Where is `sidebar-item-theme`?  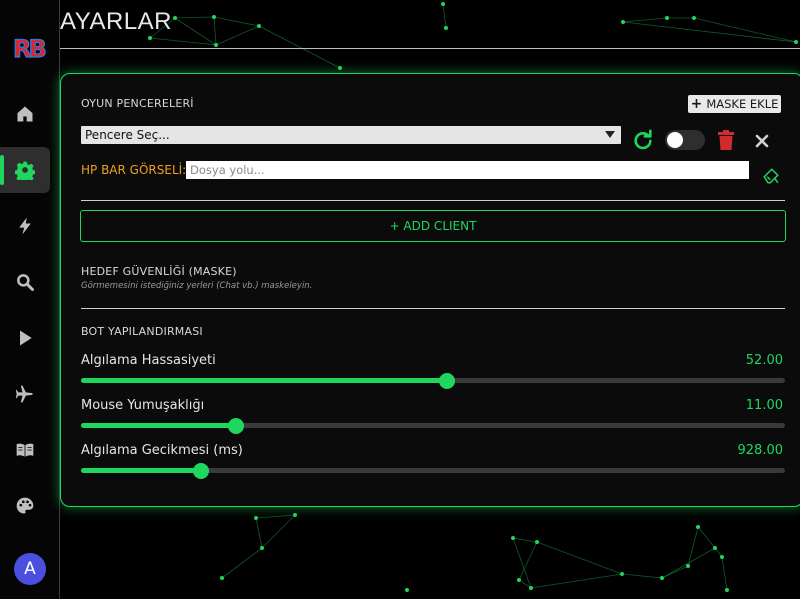 sidebar-item-theme is located at coordinates (25, 506).